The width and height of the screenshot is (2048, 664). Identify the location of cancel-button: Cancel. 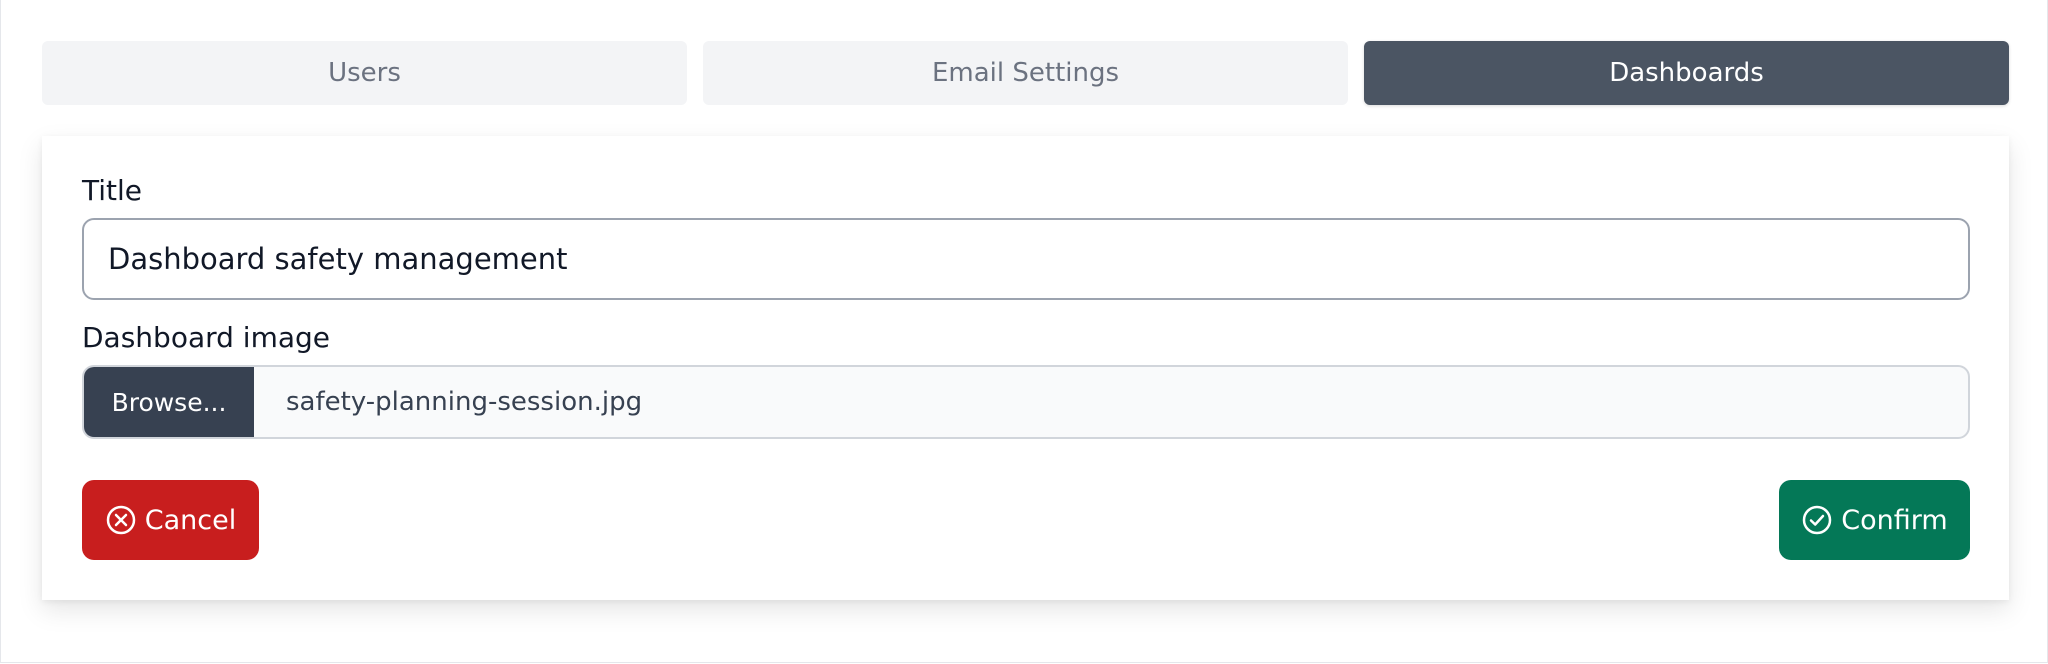
(170, 520).